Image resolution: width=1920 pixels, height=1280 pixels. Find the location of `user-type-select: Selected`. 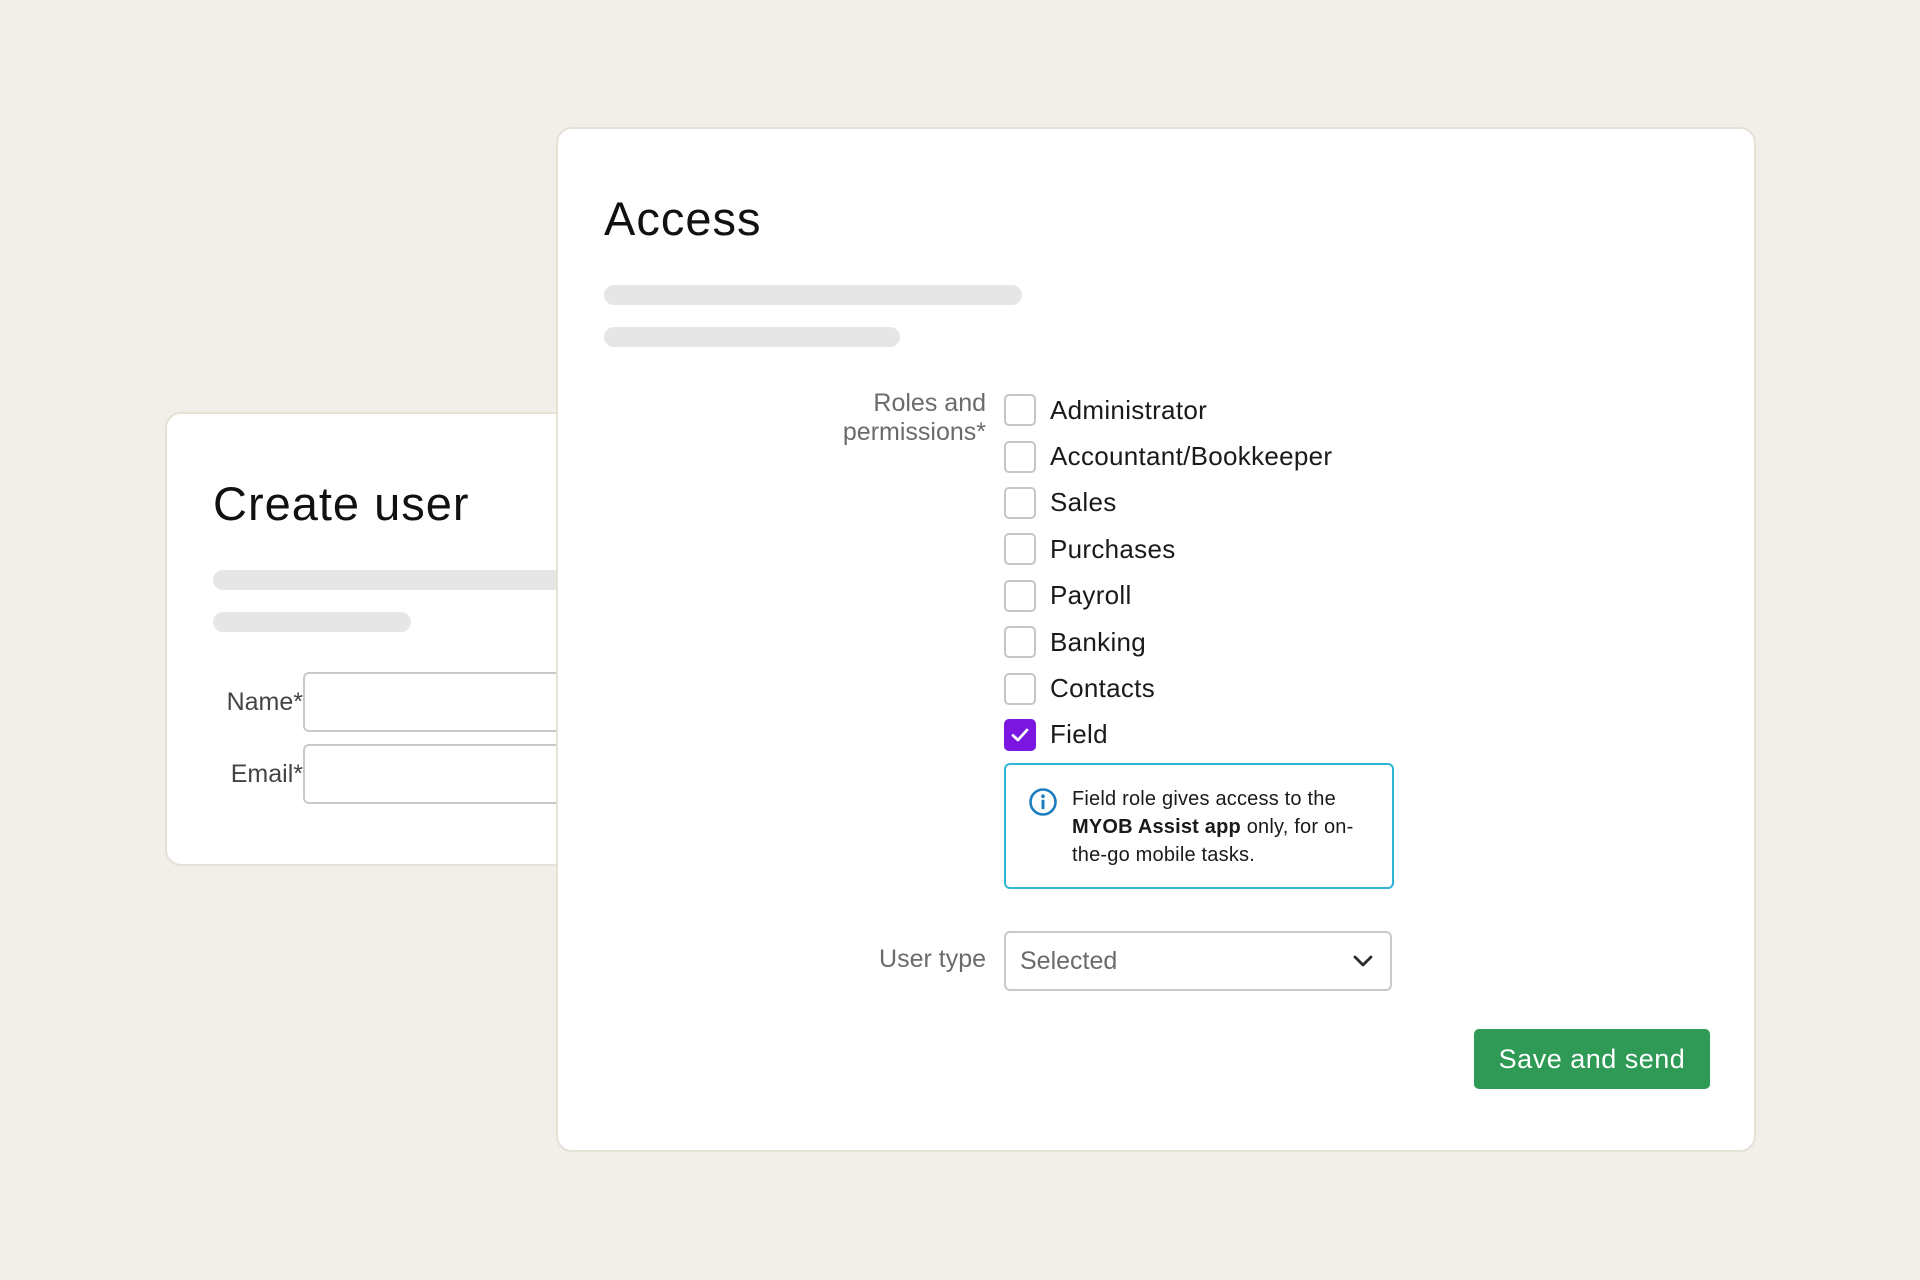

user-type-select: Selected is located at coordinates (1198, 961).